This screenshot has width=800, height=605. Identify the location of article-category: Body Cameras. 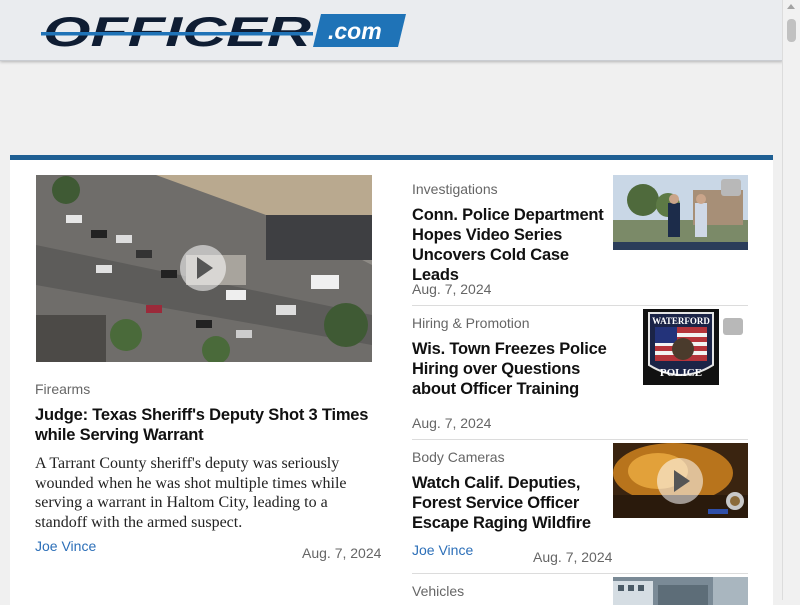
(458, 457).